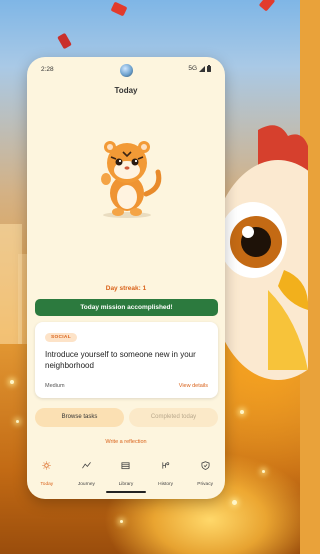 Image resolution: width=320 pixels, height=554 pixels. I want to click on nav-label: Today, so click(47, 484).